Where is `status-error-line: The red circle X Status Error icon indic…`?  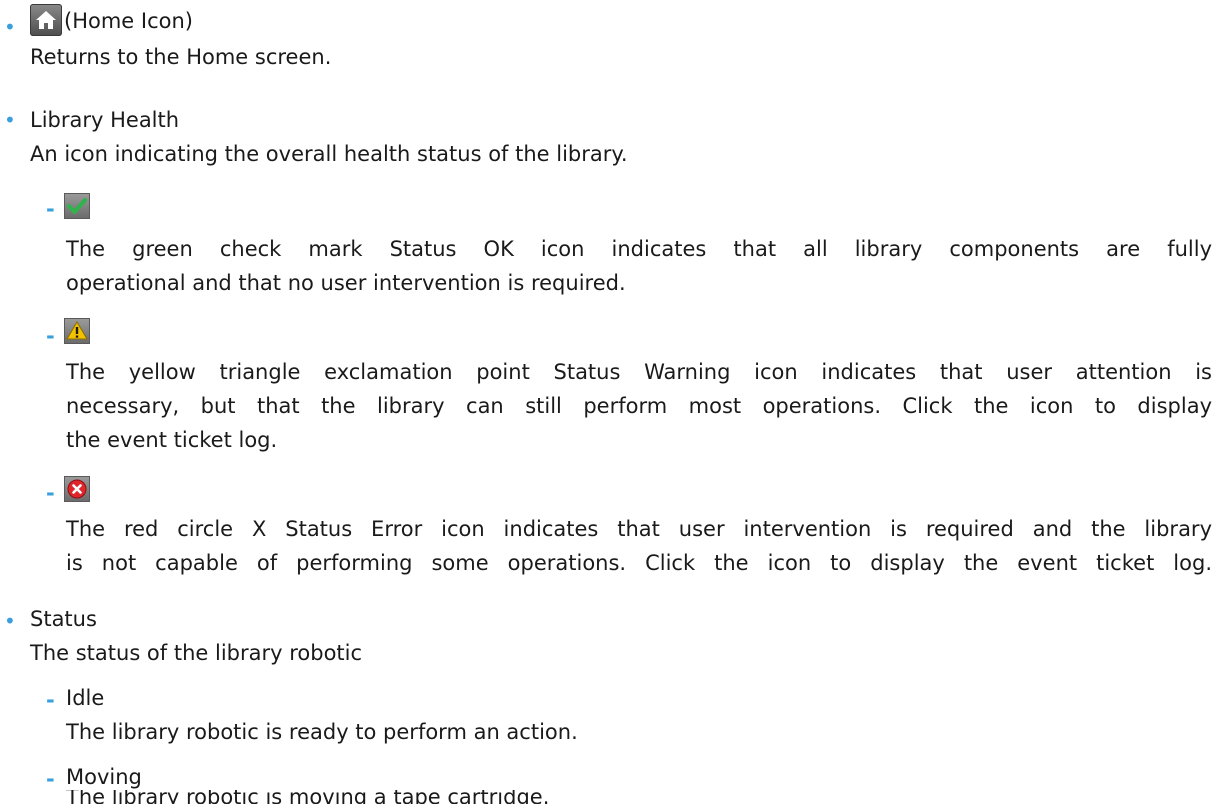
status-error-line: The red circle X Status Error icon indic… is located at coordinates (639, 529).